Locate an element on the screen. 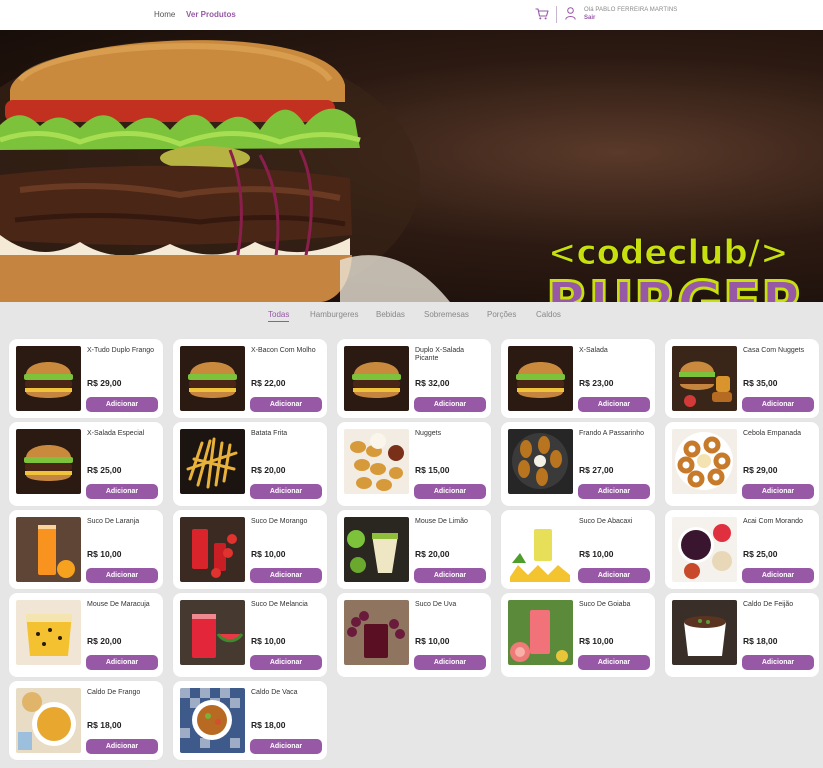 The height and width of the screenshot is (768, 823). product-card: Cebola Empanada R$ 29,00 Adicionar is located at coordinates (742, 464).